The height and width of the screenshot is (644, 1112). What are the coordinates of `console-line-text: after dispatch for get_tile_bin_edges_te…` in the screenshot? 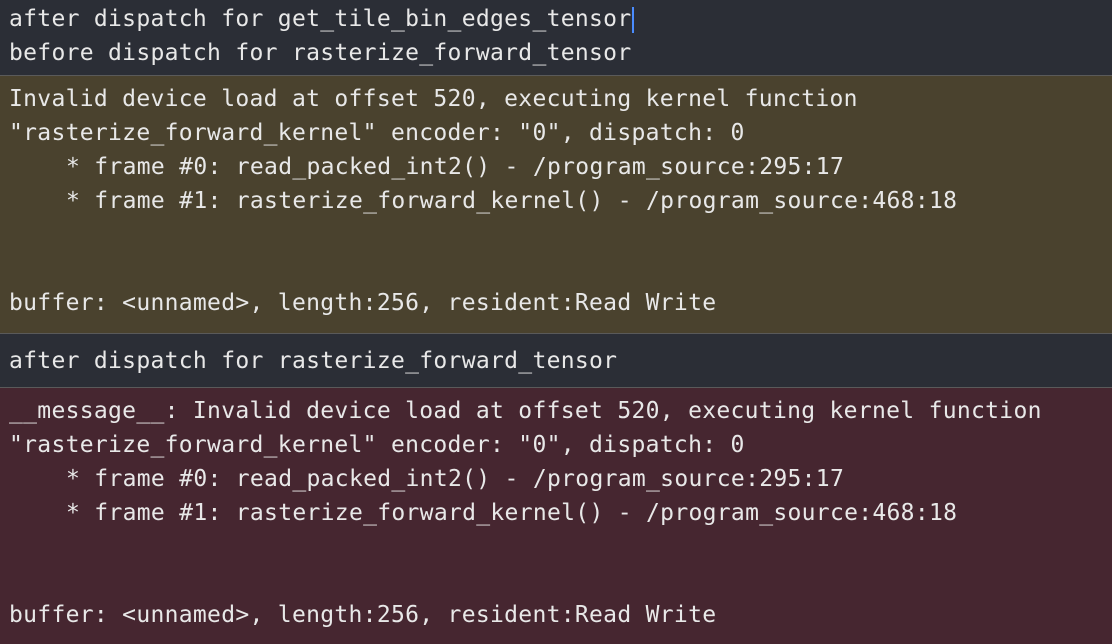 It's located at (320, 19).